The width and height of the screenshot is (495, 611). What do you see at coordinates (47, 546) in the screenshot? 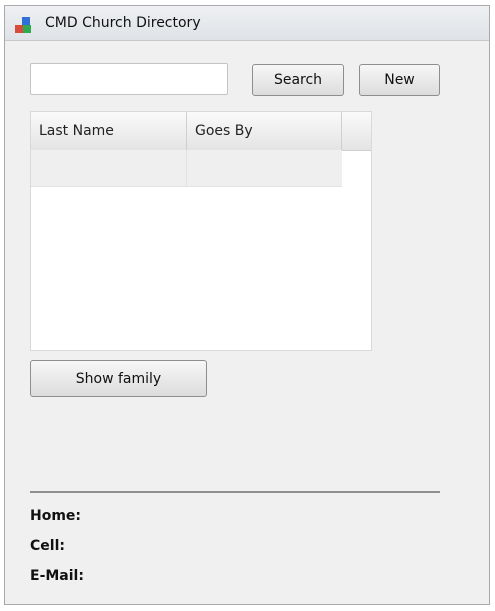
I see `cell-phone-label: Cell:` at bounding box center [47, 546].